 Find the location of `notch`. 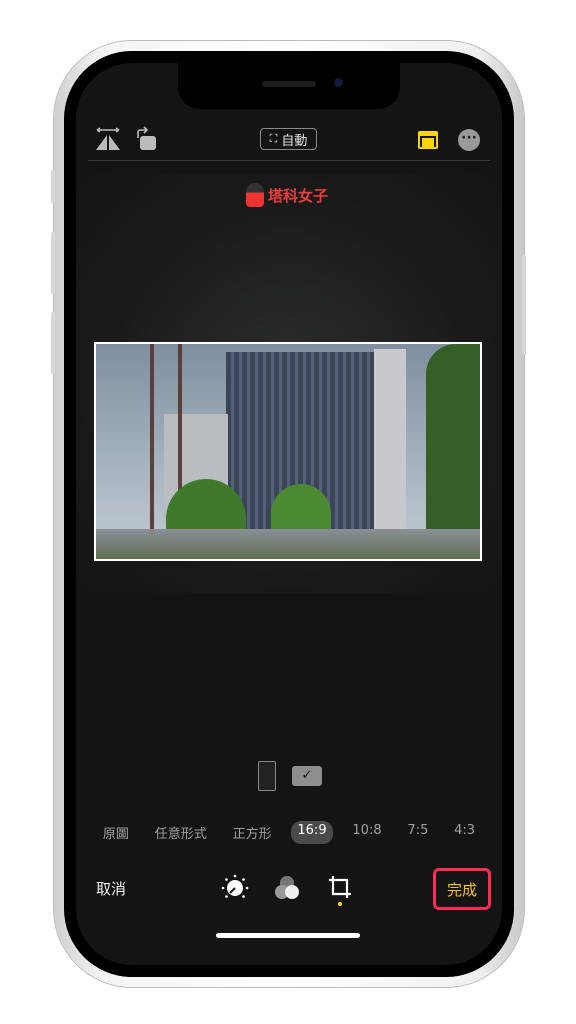

notch is located at coordinates (289, 86).